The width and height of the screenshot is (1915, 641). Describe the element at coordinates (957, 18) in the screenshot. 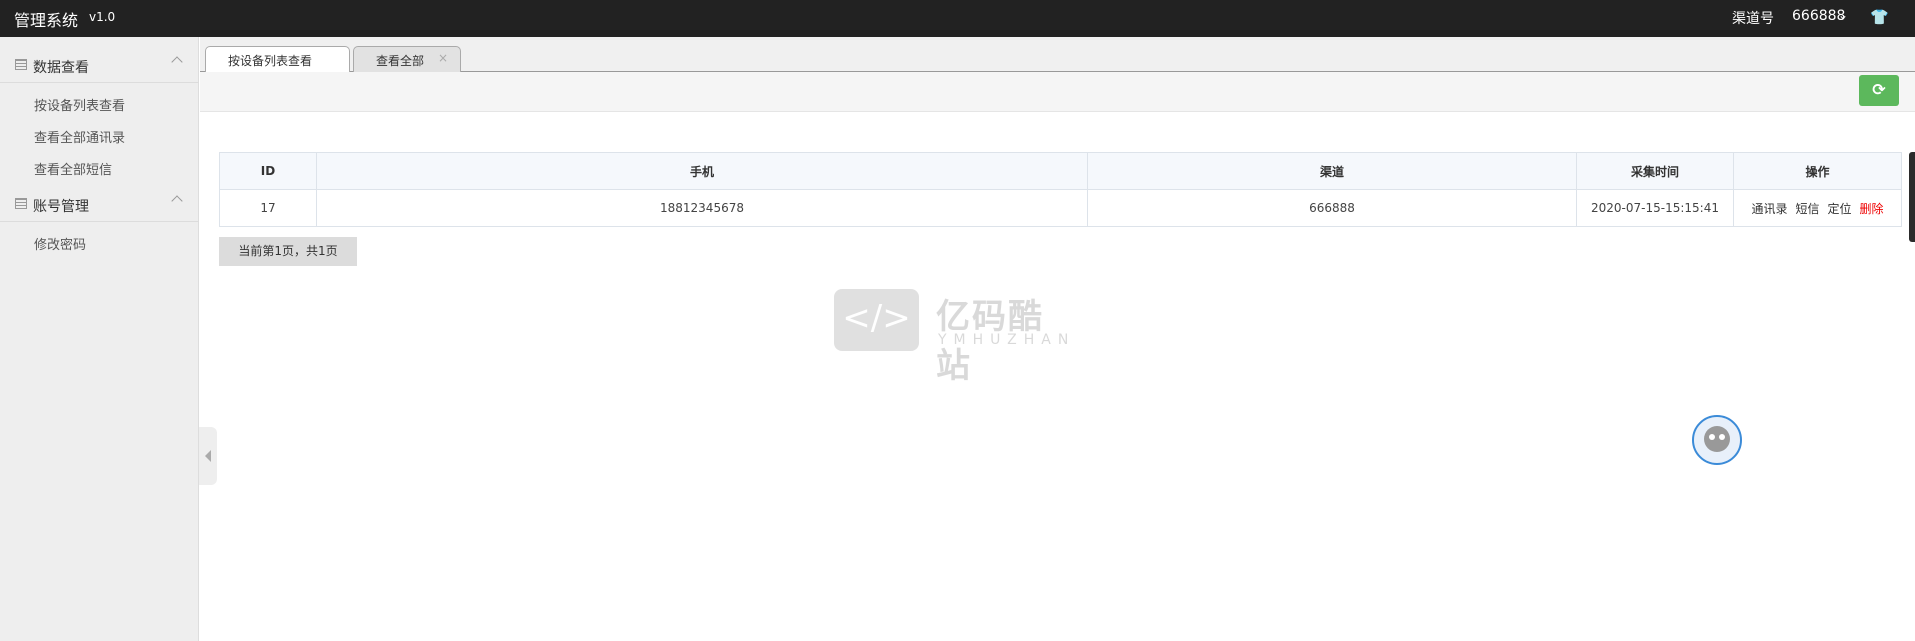

I see `top-bar: 管理系统 v1.0 渠道号 666888 ⌄ 👕` at that location.